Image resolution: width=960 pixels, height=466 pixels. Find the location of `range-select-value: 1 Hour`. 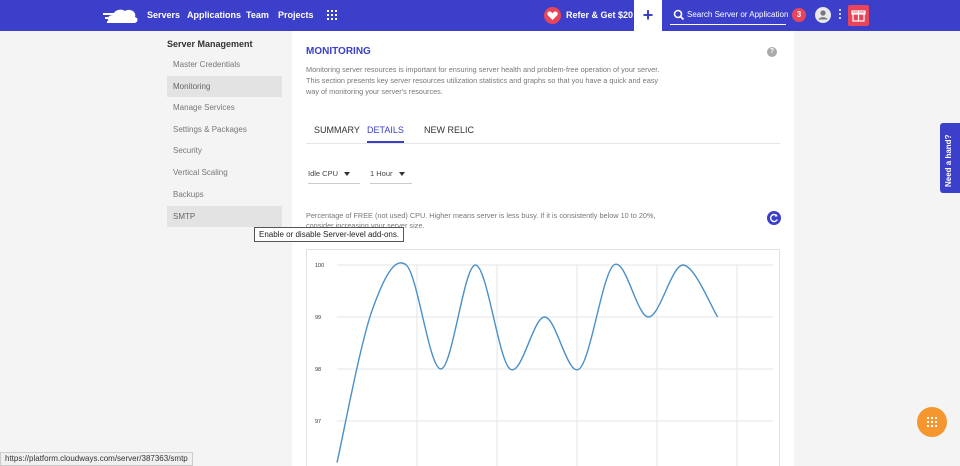

range-select-value: 1 Hour is located at coordinates (381, 173).